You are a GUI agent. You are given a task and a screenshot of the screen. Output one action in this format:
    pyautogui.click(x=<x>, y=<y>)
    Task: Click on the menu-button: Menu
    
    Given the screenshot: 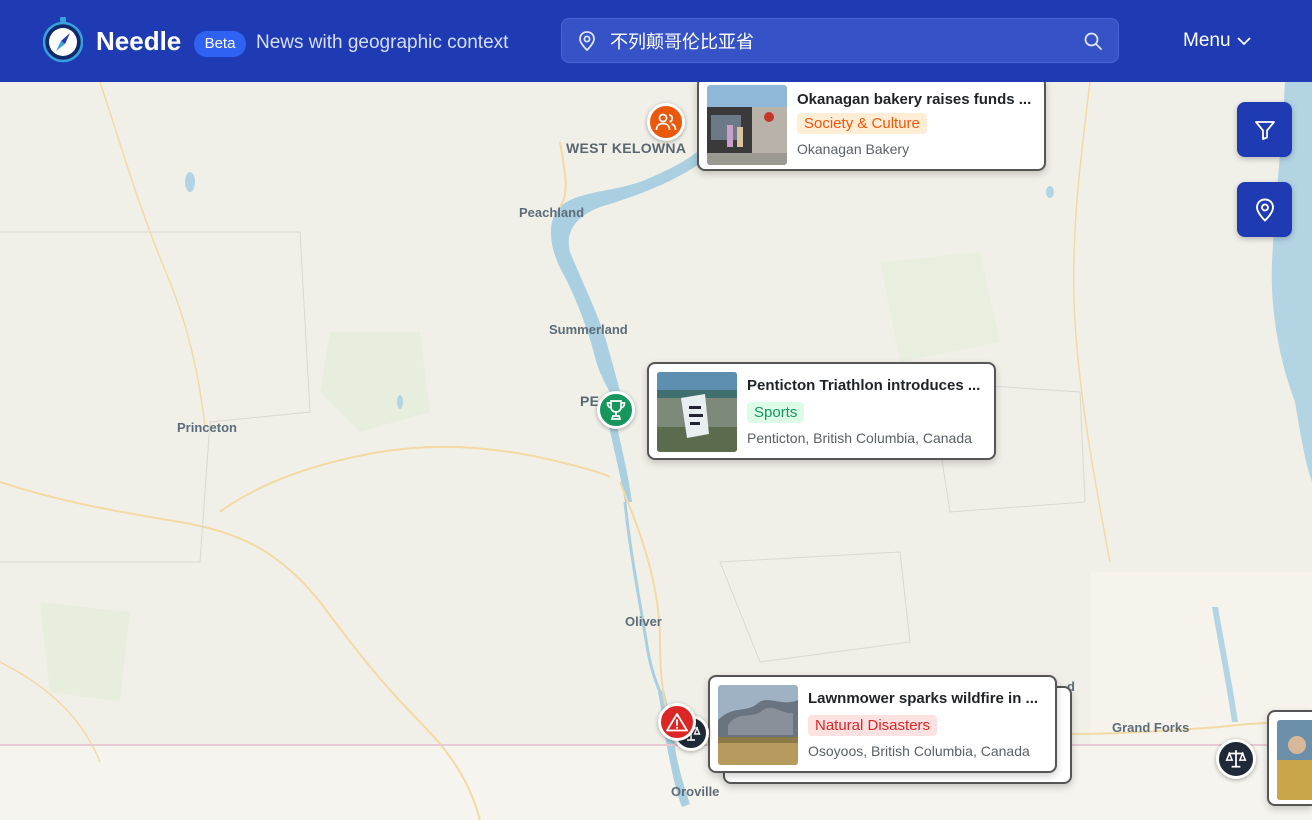 What is the action you would take?
    pyautogui.click(x=1217, y=41)
    